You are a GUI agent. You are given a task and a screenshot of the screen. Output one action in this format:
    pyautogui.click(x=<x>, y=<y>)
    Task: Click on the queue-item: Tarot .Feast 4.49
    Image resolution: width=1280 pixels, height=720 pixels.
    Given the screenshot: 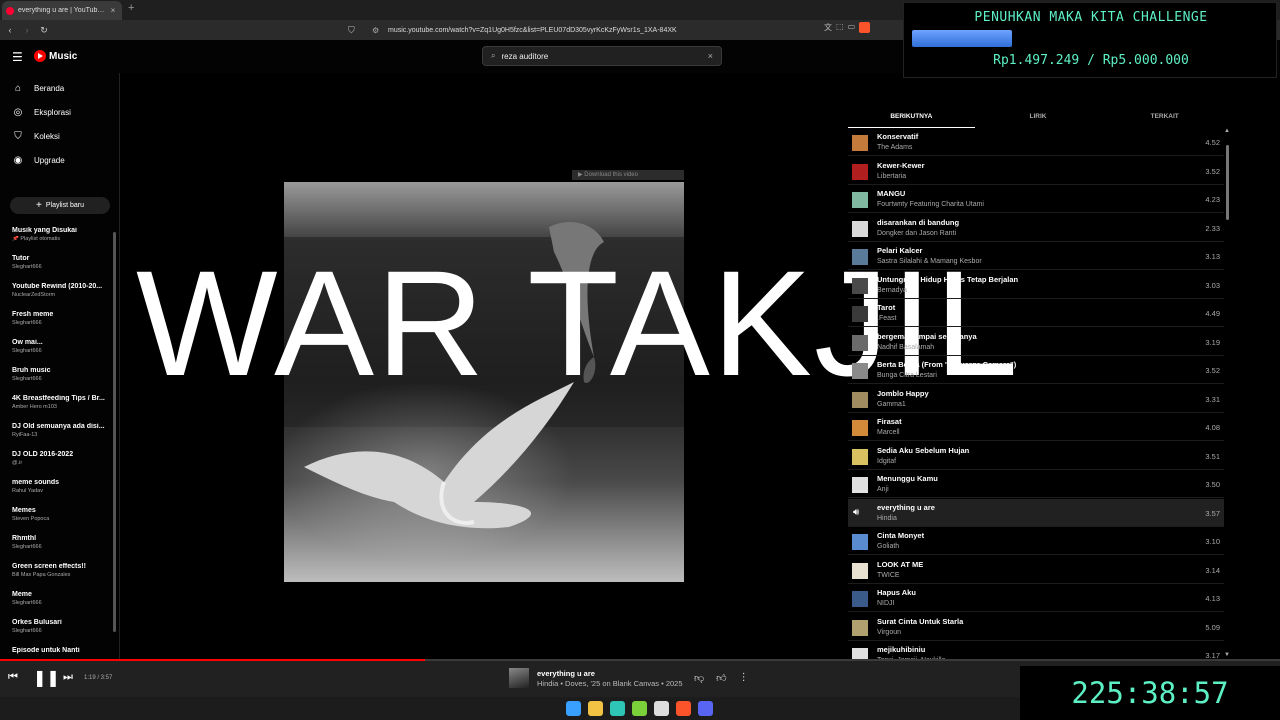 What is the action you would take?
    pyautogui.click(x=1036, y=313)
    